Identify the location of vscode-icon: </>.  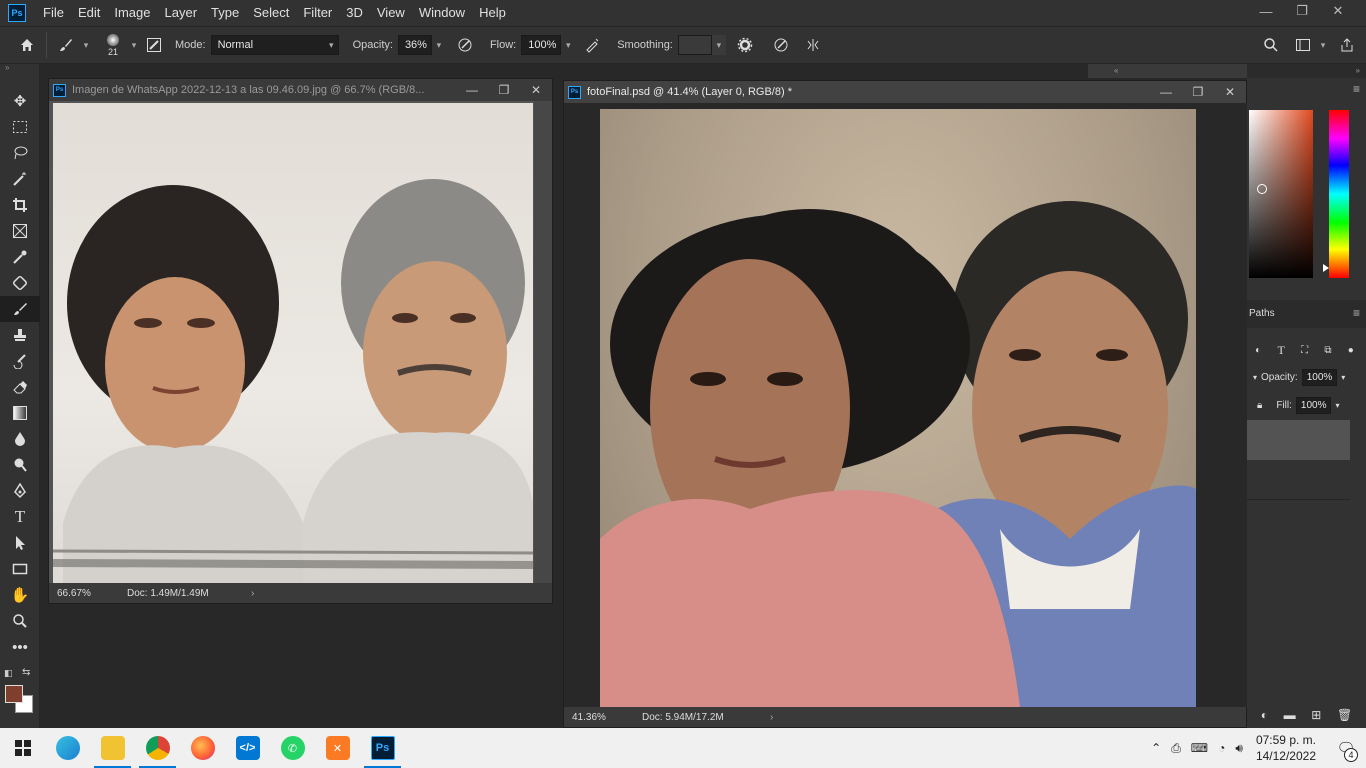
(247, 748).